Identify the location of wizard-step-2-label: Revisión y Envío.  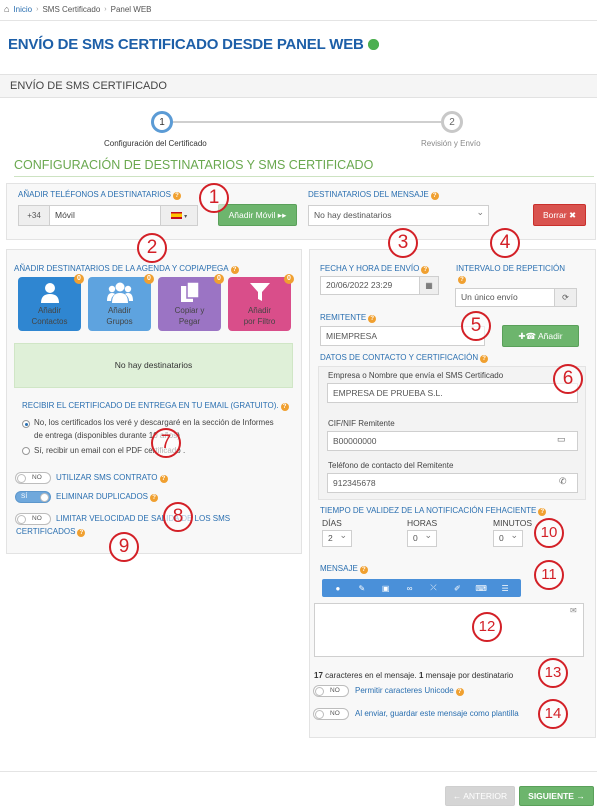
(451, 143).